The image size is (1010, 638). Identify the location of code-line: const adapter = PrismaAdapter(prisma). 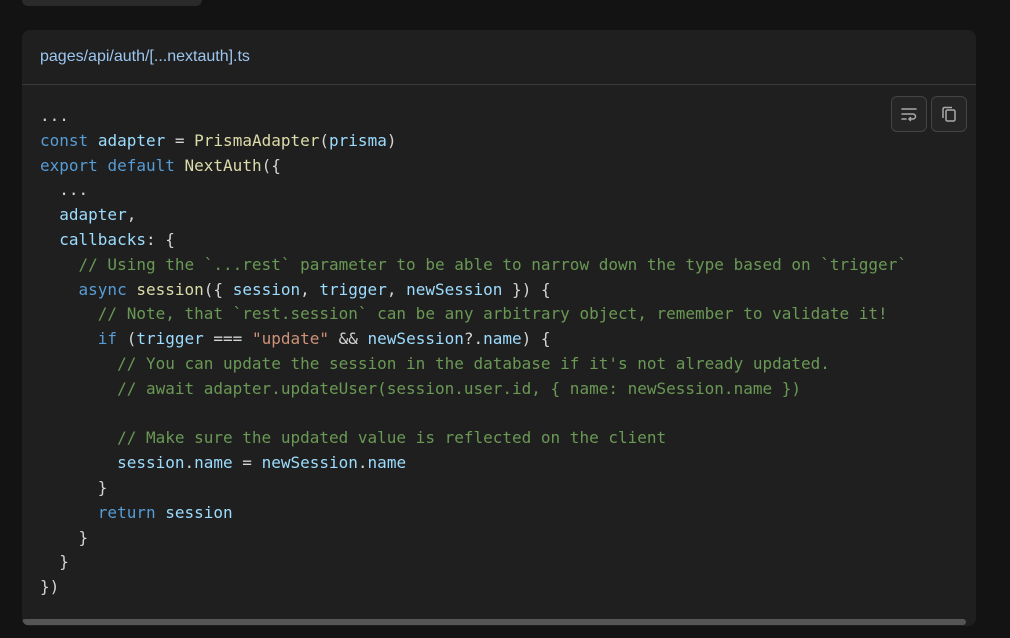
(473, 141).